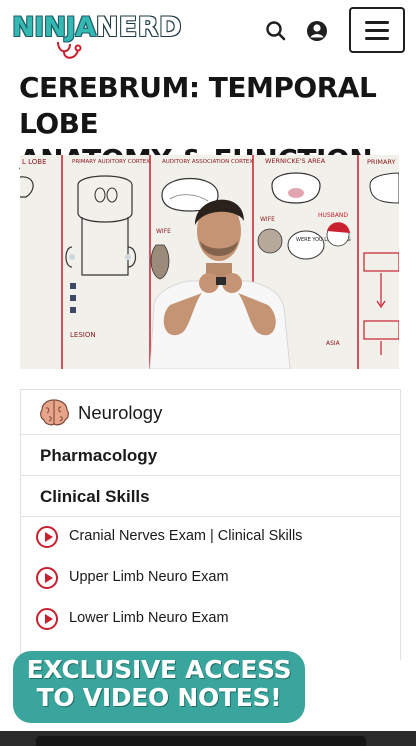  What do you see at coordinates (95, 496) in the screenshot?
I see `section-label: Clinical Skills` at bounding box center [95, 496].